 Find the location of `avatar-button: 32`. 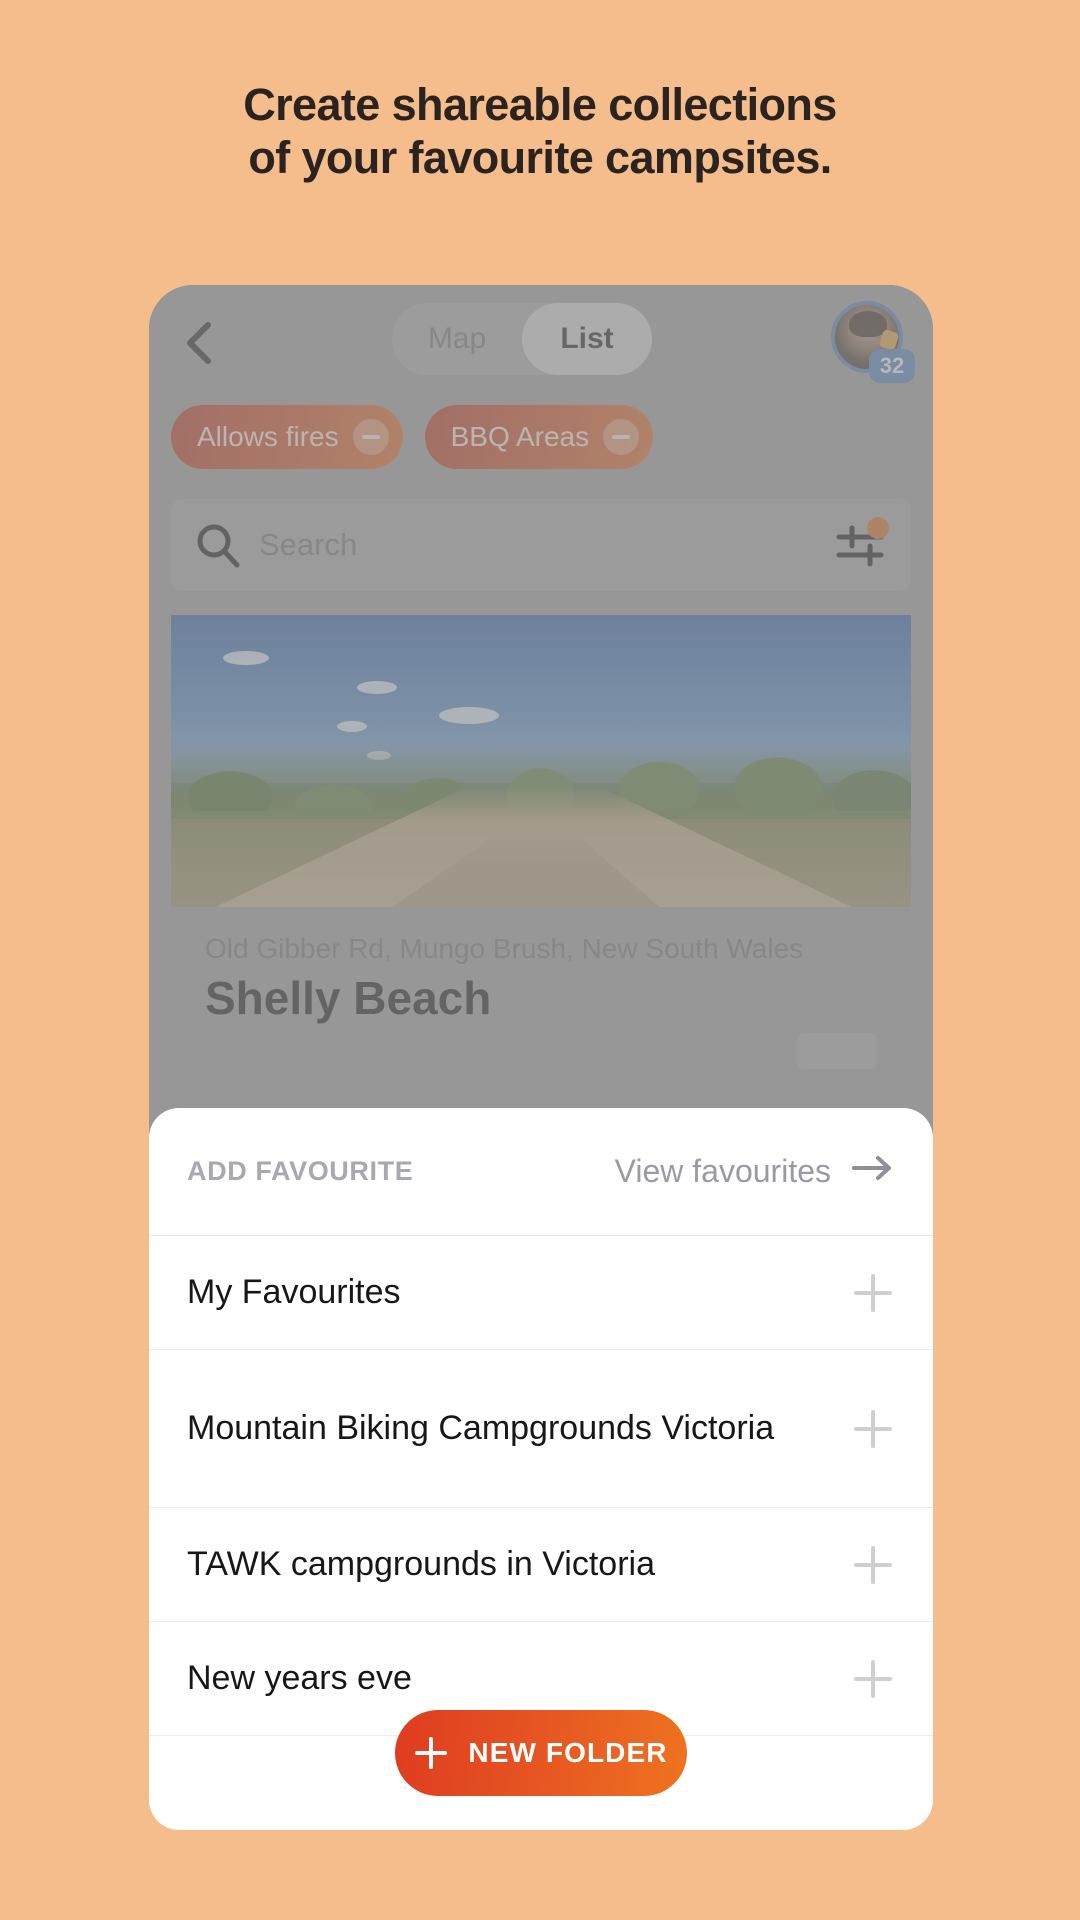

avatar-button: 32 is located at coordinates (873, 342).